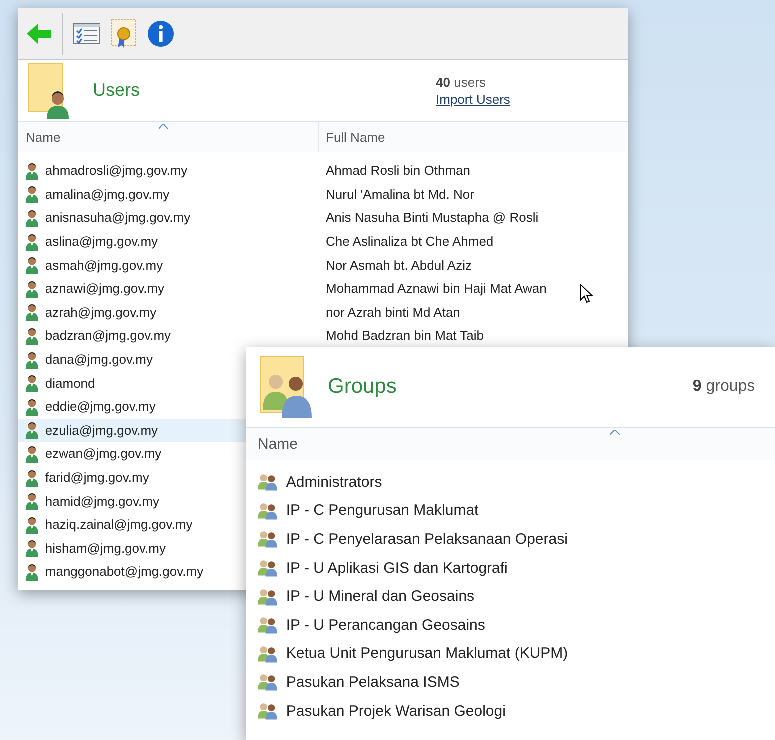 This screenshot has width=775, height=740. Describe the element at coordinates (461, 82) in the screenshot. I see `user-count: 40 users` at that location.